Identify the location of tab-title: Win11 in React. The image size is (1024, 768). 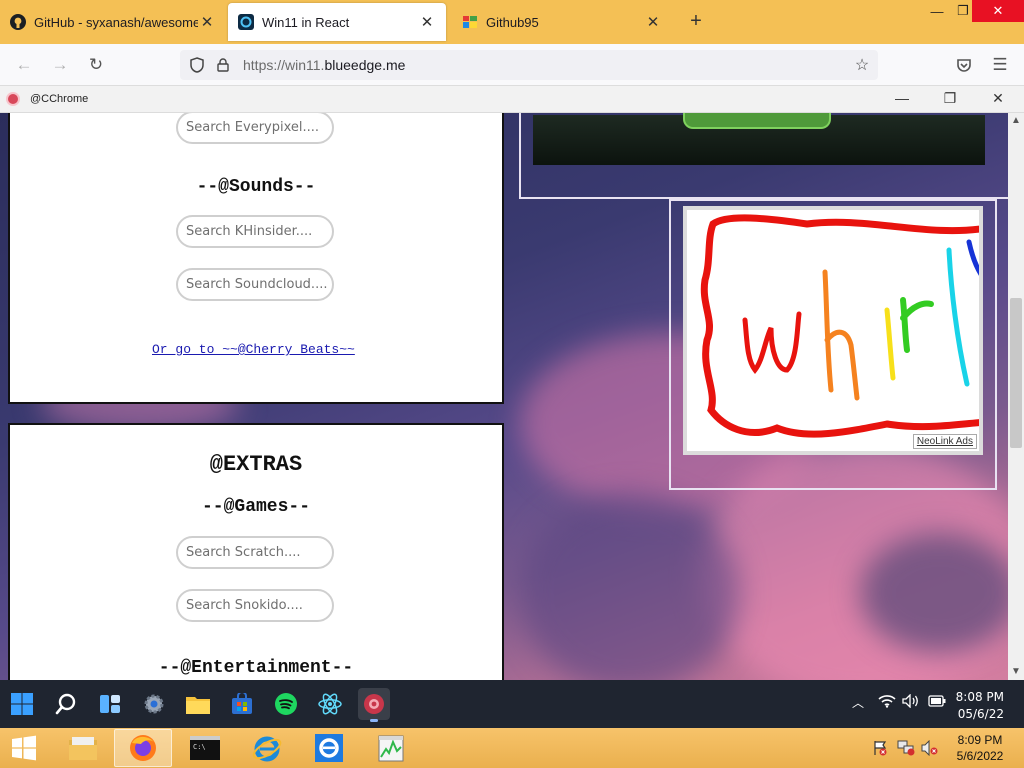
(306, 22).